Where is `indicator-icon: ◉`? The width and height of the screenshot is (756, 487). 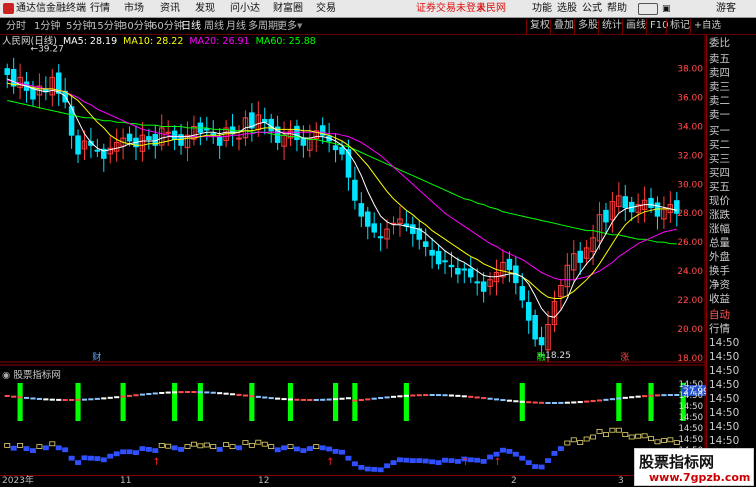
indicator-icon: ◉ is located at coordinates (6, 375).